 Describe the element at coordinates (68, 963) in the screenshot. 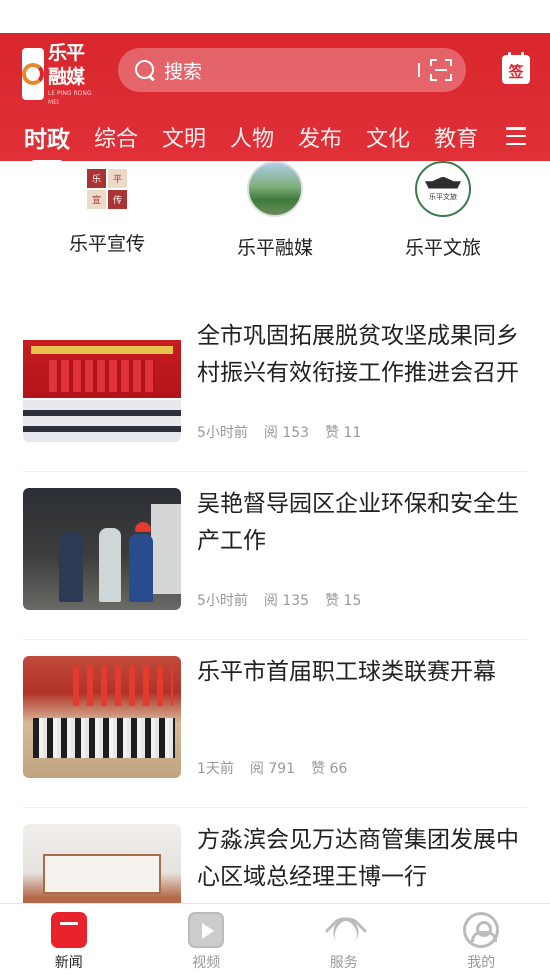

I see `tabbar-label: 新闻` at that location.